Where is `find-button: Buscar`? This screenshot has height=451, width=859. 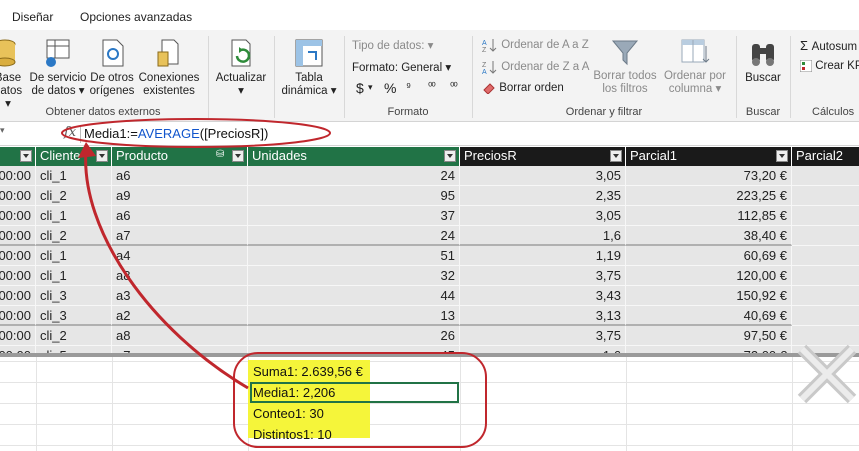 find-button: Buscar is located at coordinates (763, 61).